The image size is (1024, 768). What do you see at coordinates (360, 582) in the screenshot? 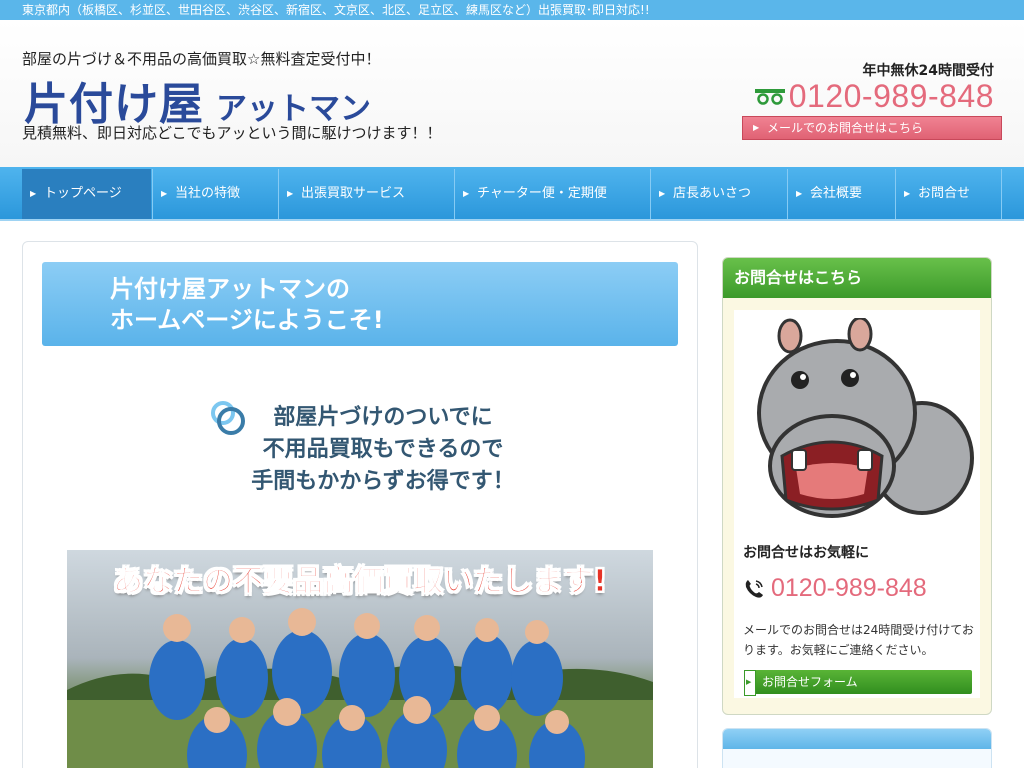
I see `photo-headline: あなたの不要品高価買取いたします!` at bounding box center [360, 582].